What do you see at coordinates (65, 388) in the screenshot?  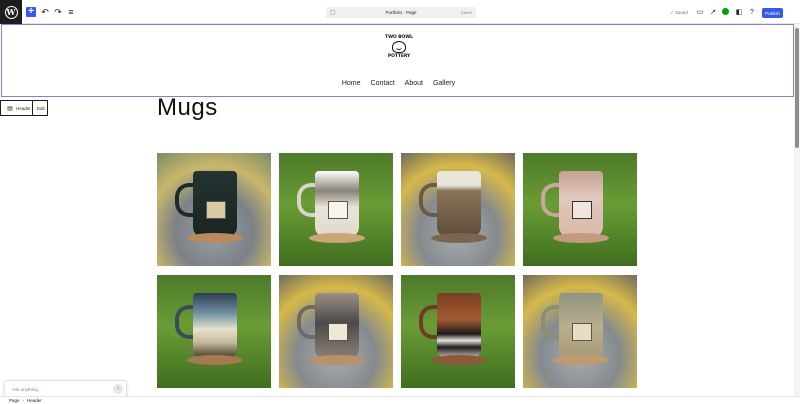 I see `ai-assistant-input: Ask anything... ↑` at bounding box center [65, 388].